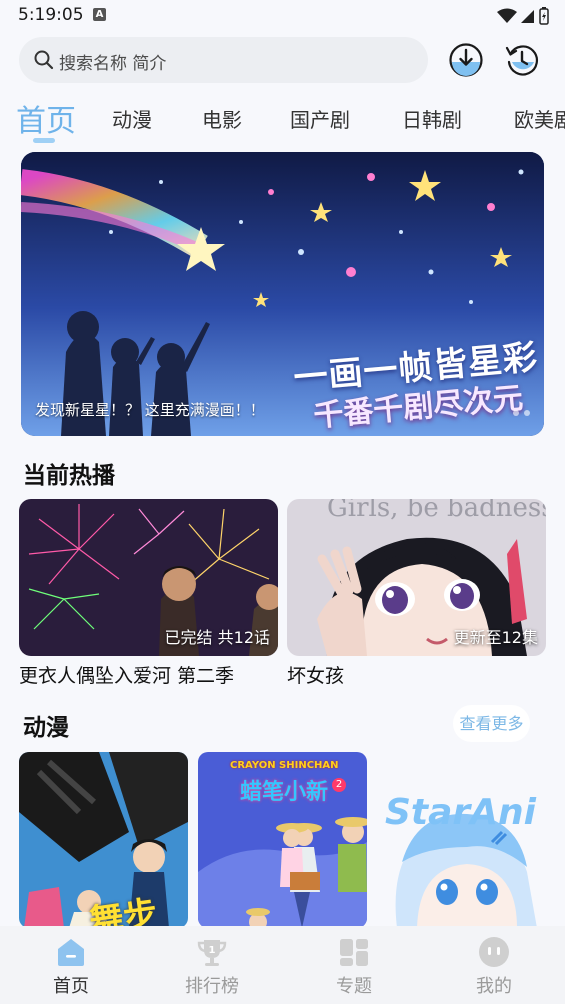 The width and height of the screenshot is (565, 1004). Describe the element at coordinates (354, 952) in the screenshot. I see `topics-icon` at that location.